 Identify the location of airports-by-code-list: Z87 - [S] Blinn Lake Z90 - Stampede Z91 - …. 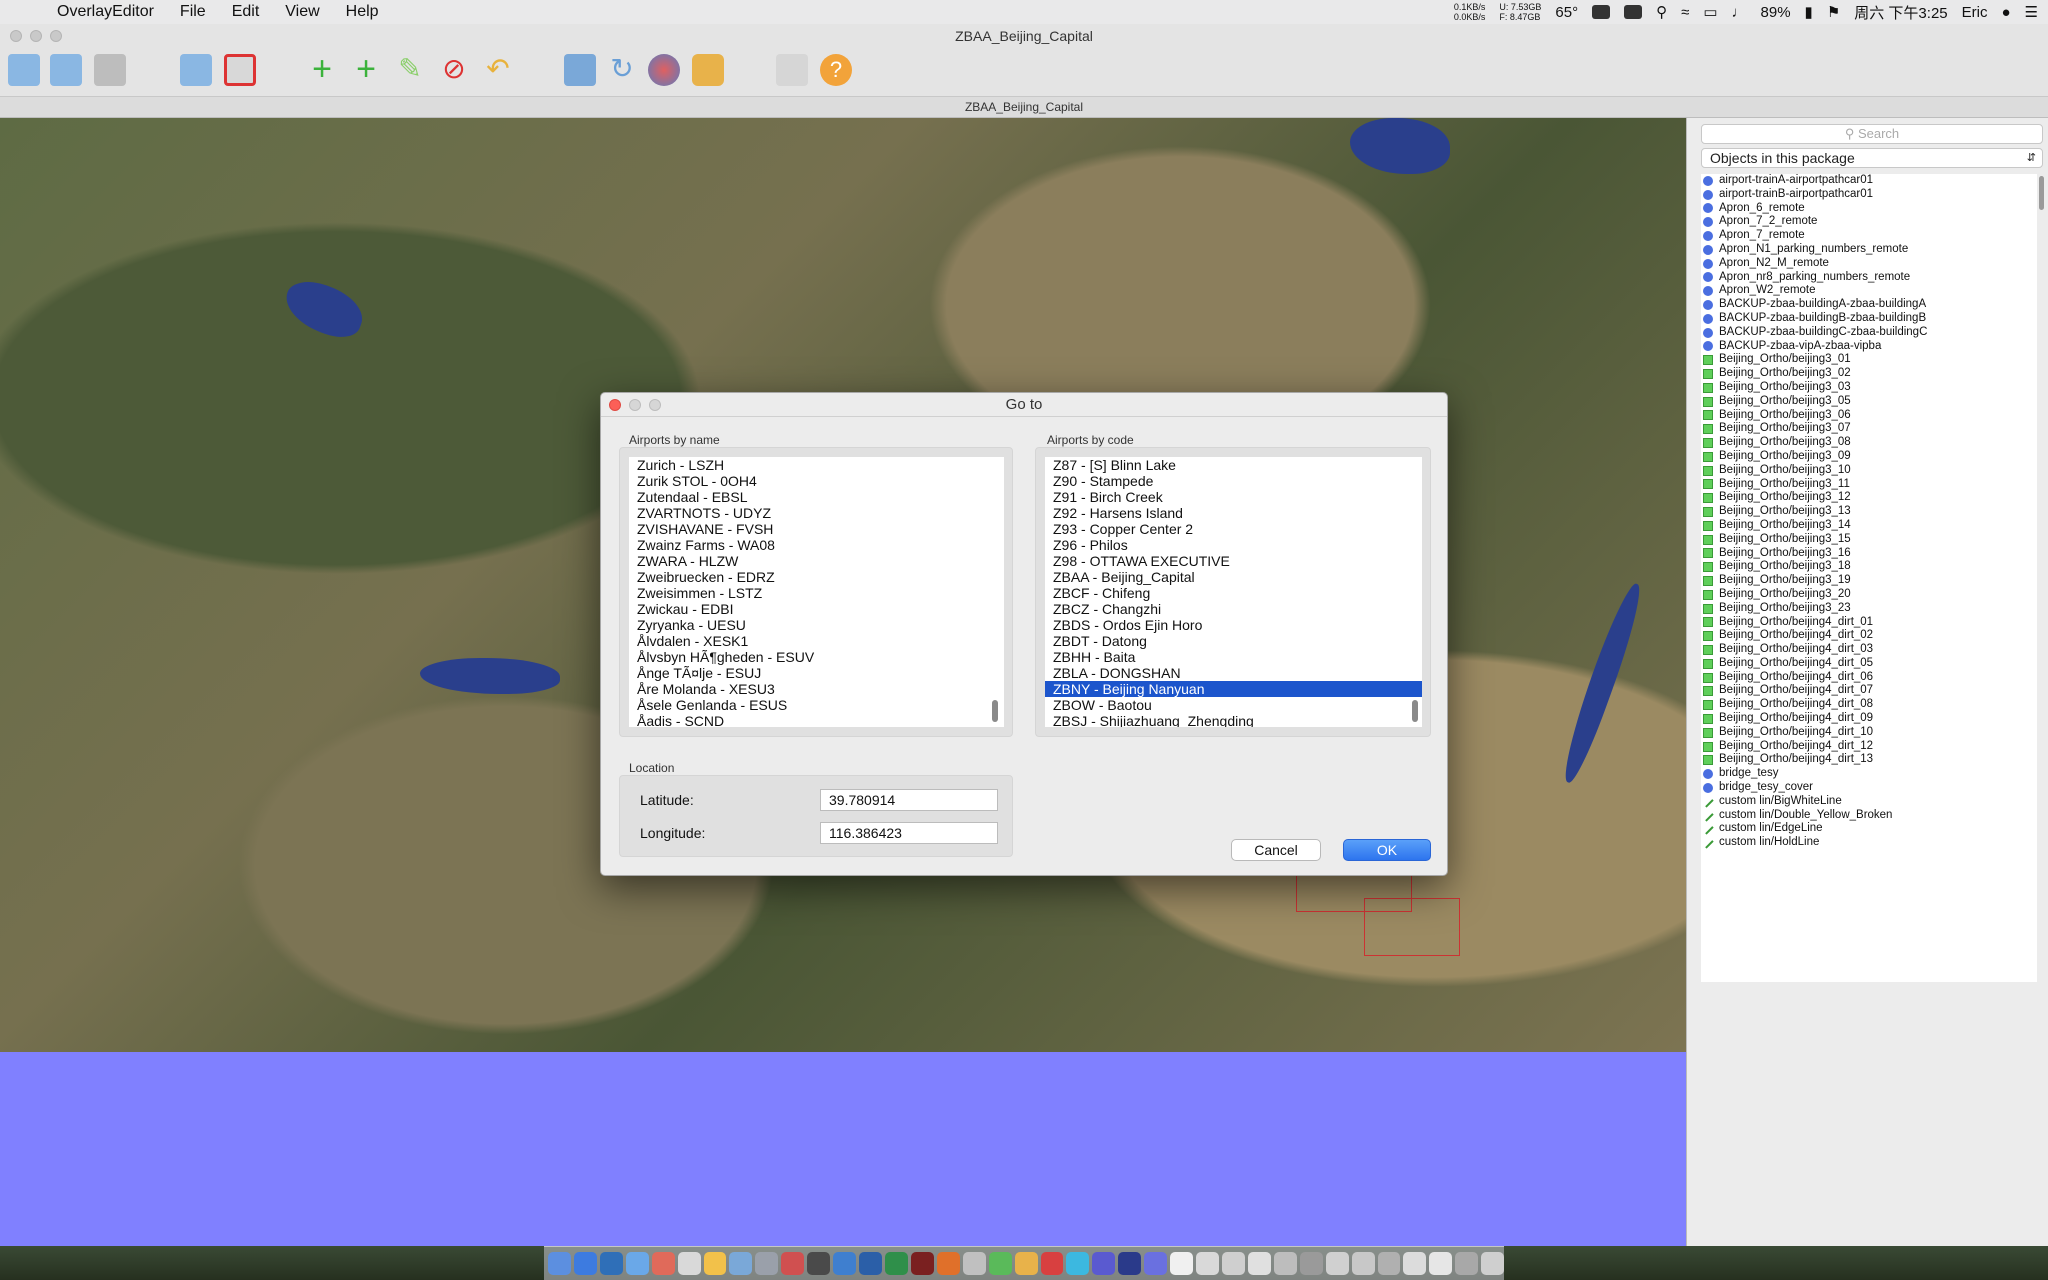
(1233, 592).